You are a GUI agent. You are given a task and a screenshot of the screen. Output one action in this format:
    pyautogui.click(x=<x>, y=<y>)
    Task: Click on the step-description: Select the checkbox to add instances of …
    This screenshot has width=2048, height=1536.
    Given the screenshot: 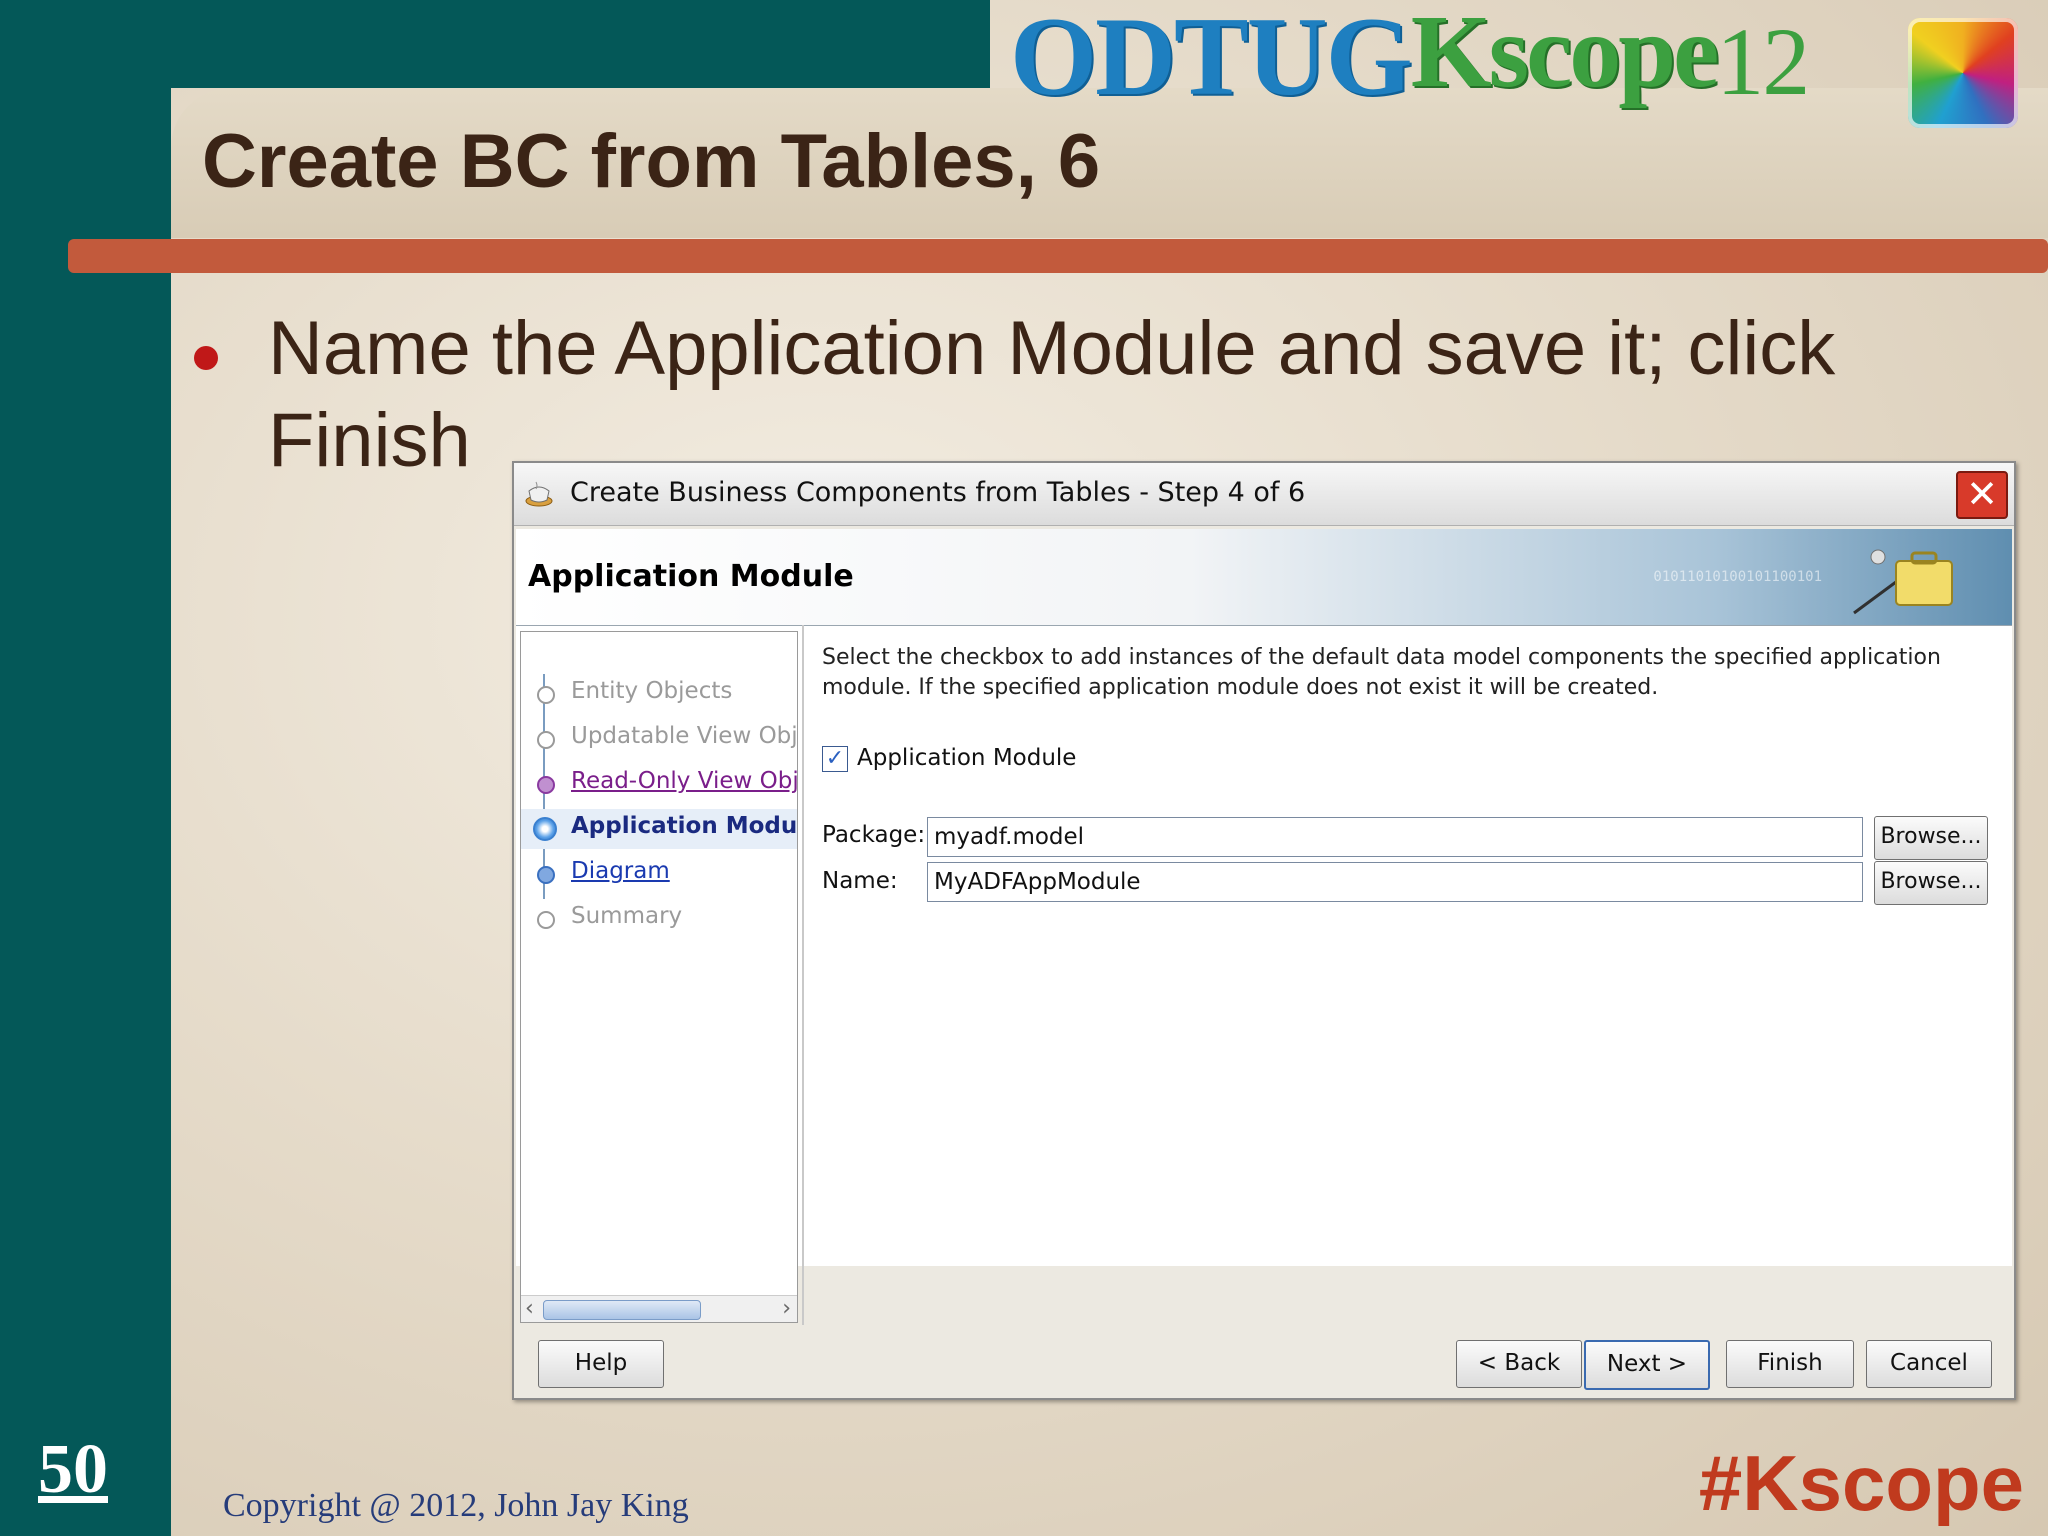 What is the action you would take?
    pyautogui.click(x=1381, y=672)
    